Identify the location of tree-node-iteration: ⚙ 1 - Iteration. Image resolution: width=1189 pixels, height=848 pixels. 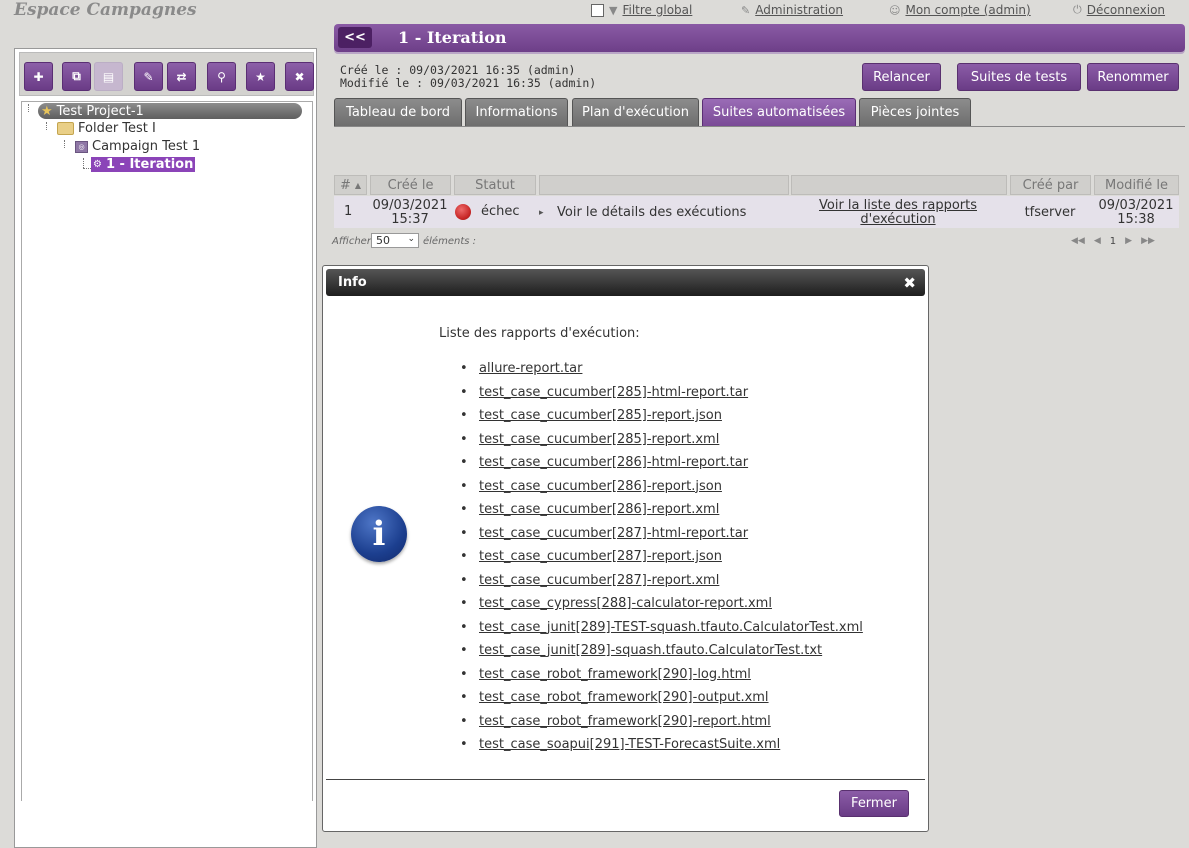
(143, 164).